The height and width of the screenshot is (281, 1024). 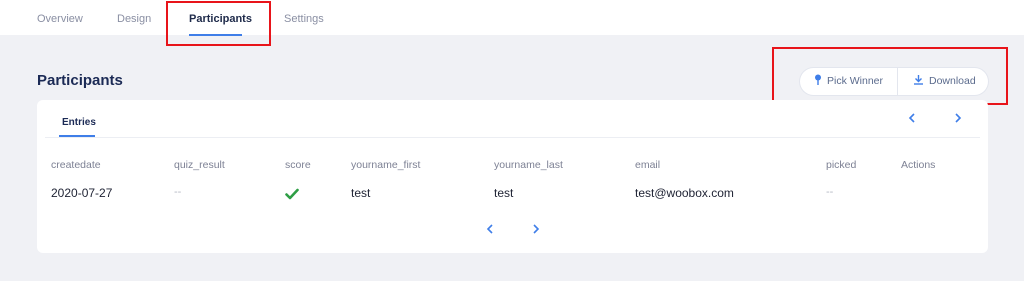 I want to click on check-icon, so click(x=292, y=194).